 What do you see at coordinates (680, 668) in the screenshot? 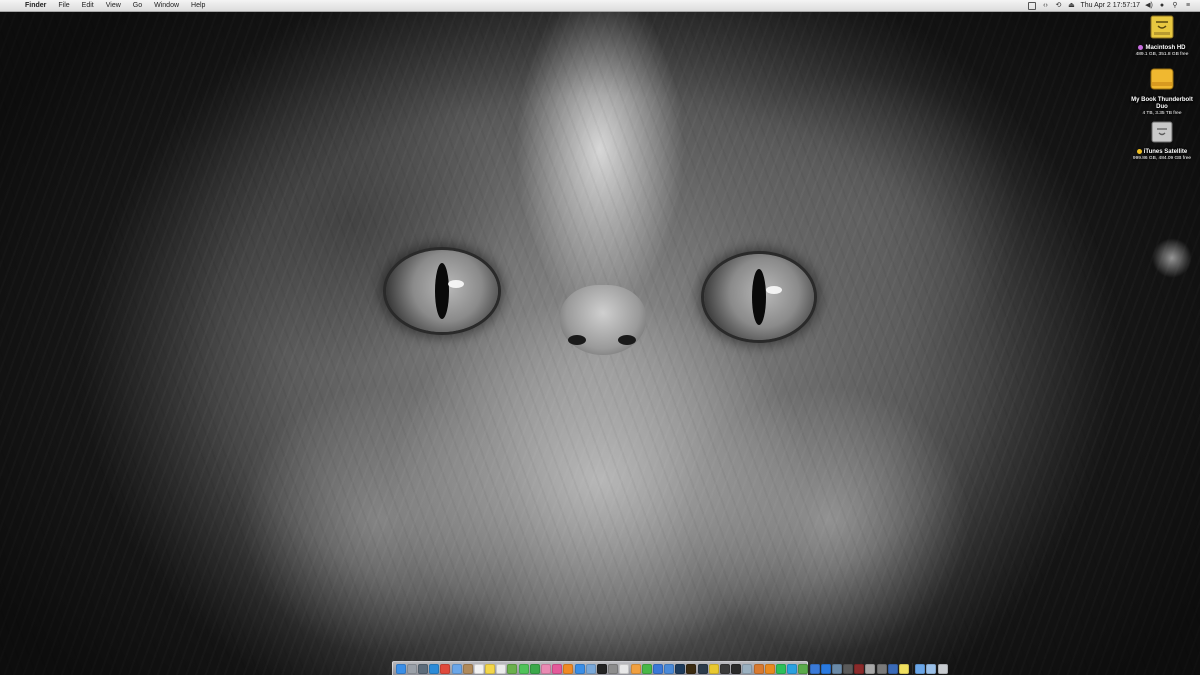
I see `photoshop-icon` at bounding box center [680, 668].